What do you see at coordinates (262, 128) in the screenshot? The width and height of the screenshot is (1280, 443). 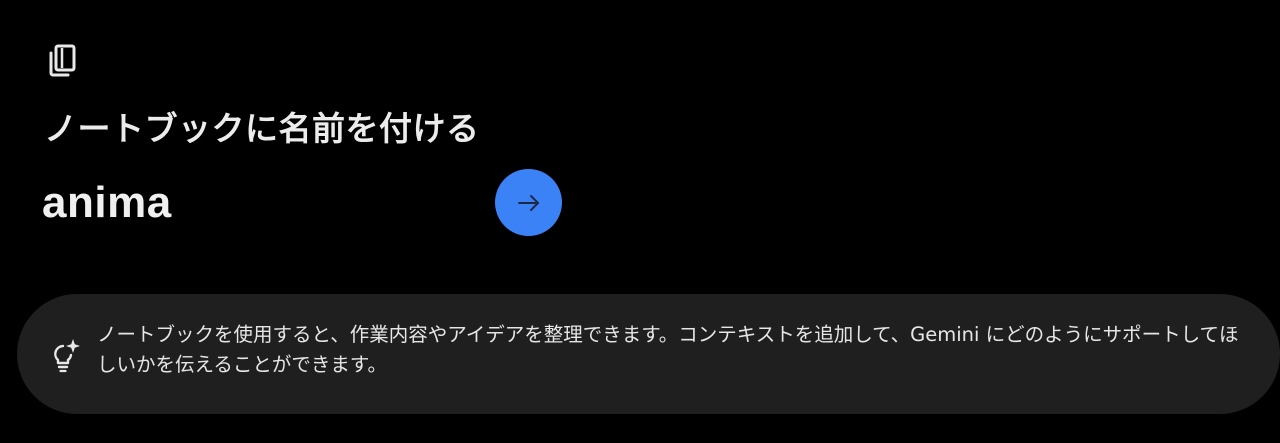 I see `dialog-title: ノートブックに名前を付ける` at bounding box center [262, 128].